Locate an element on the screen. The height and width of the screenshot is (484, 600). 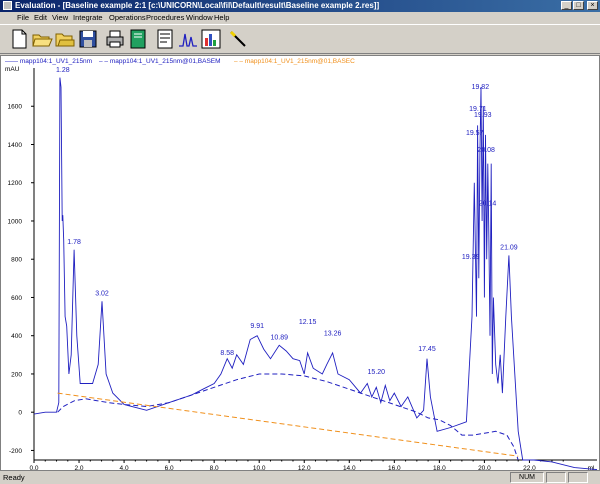
maximize-button: □ is located at coordinates (578, 5).